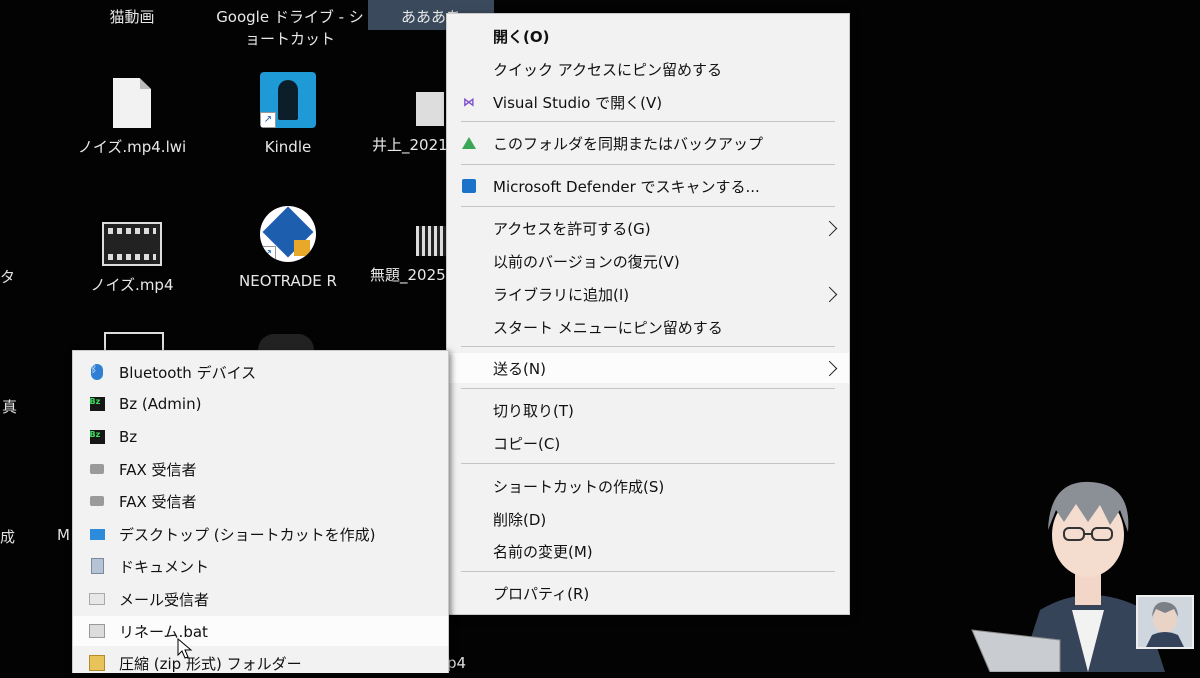  I want to click on menu-item-add-library: ライブラリに追加(I), so click(648, 294).